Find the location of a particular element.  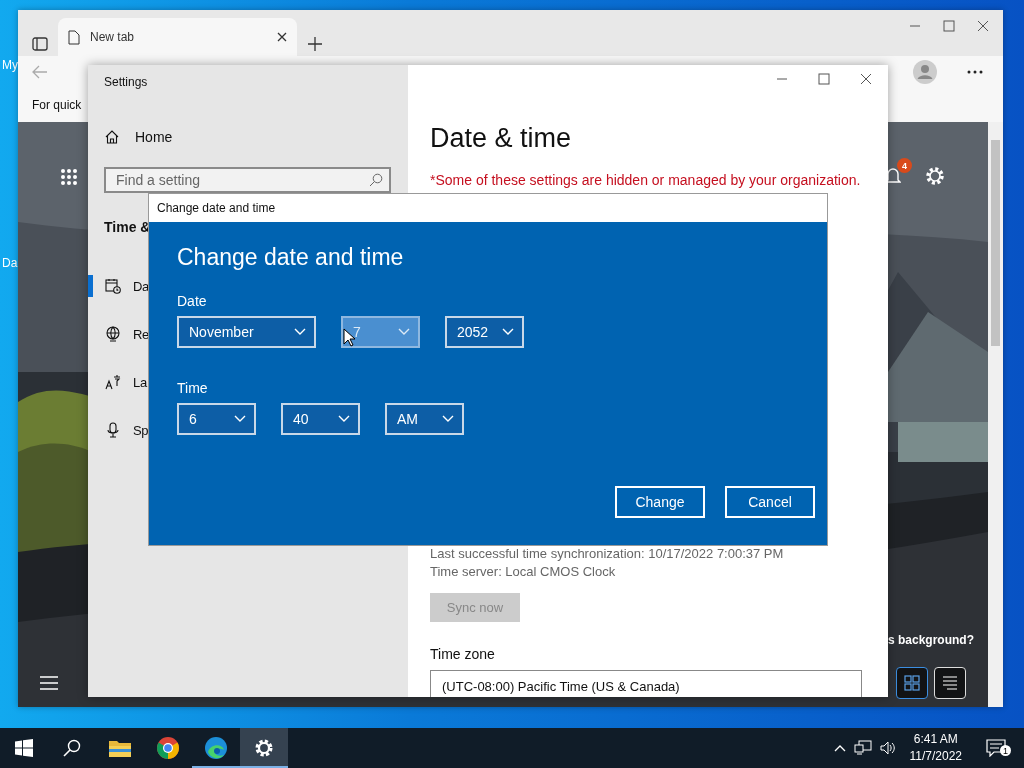

field-label: Date is located at coordinates (192, 301).